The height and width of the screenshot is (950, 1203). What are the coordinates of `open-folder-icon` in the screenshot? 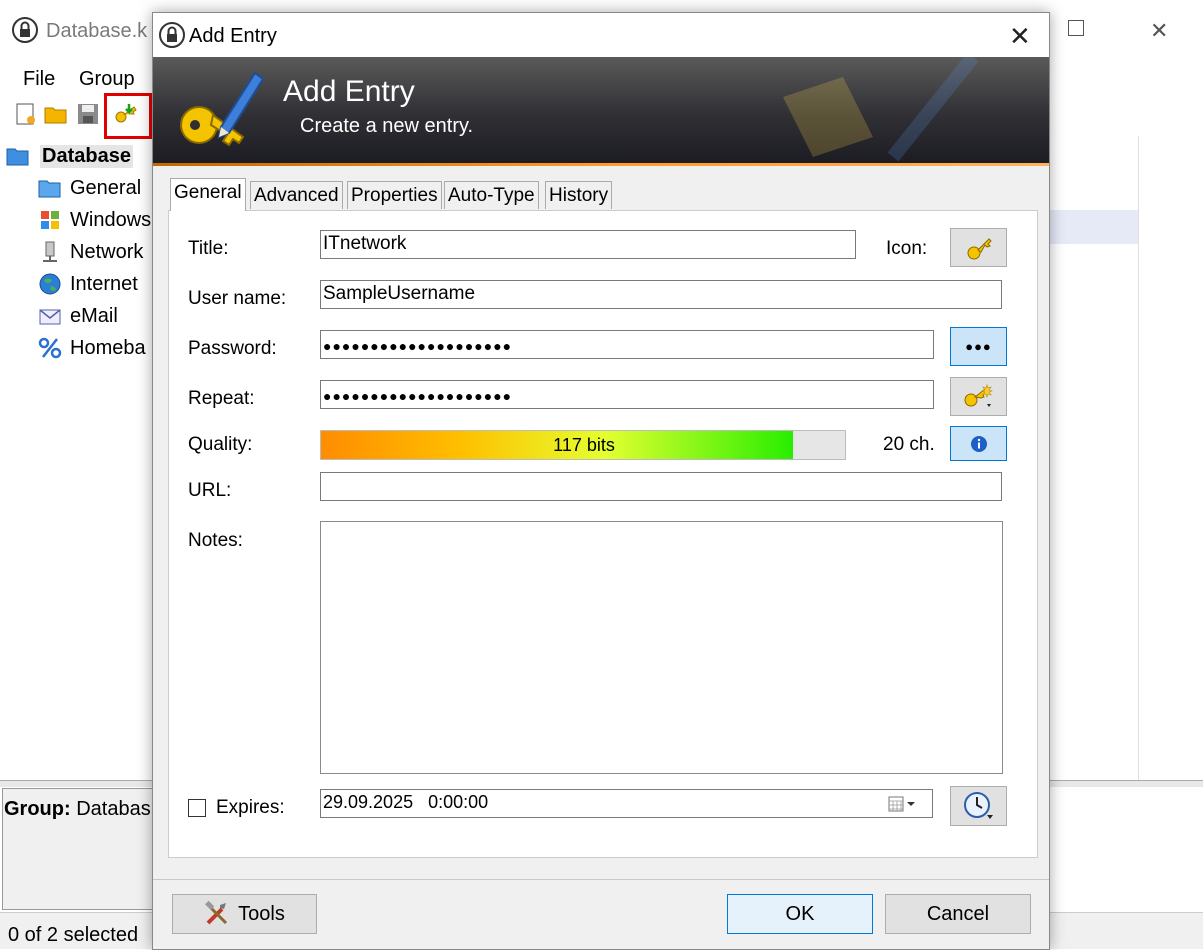 It's located at (56, 114).